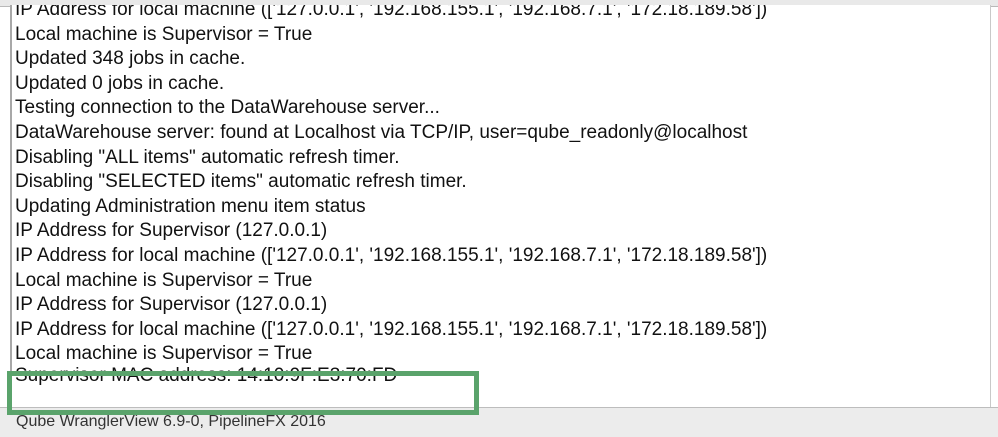 The width and height of the screenshot is (998, 437). Describe the element at coordinates (130, 59) in the screenshot. I see `log-line: Updated 348 jobs in cache.` at that location.